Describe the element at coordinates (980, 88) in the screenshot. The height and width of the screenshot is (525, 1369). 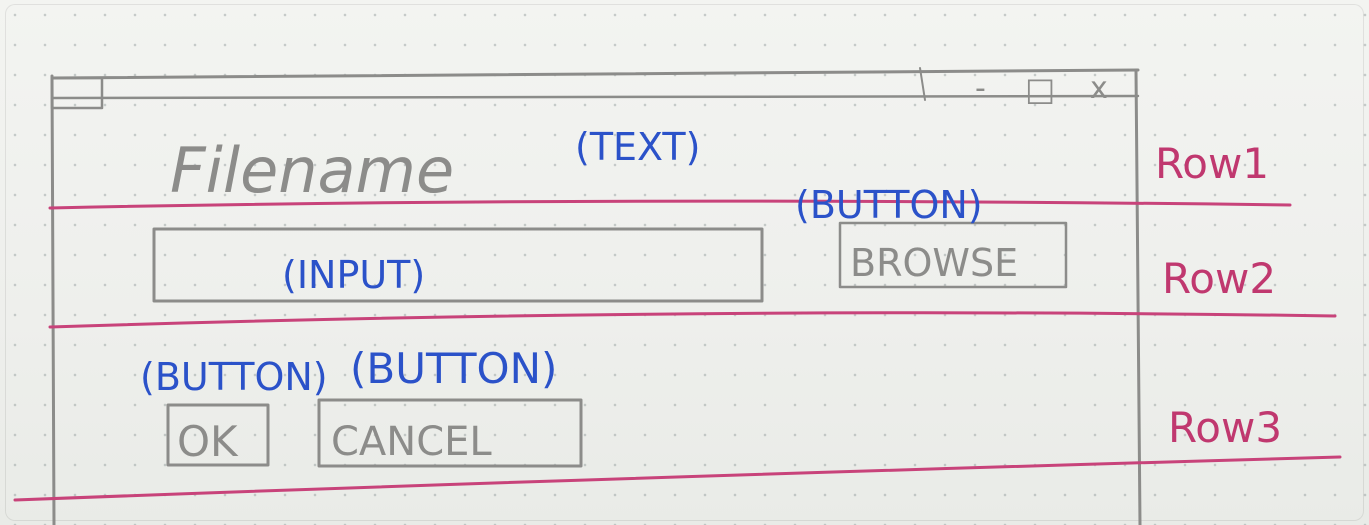
I see `minimize-icon: -` at that location.